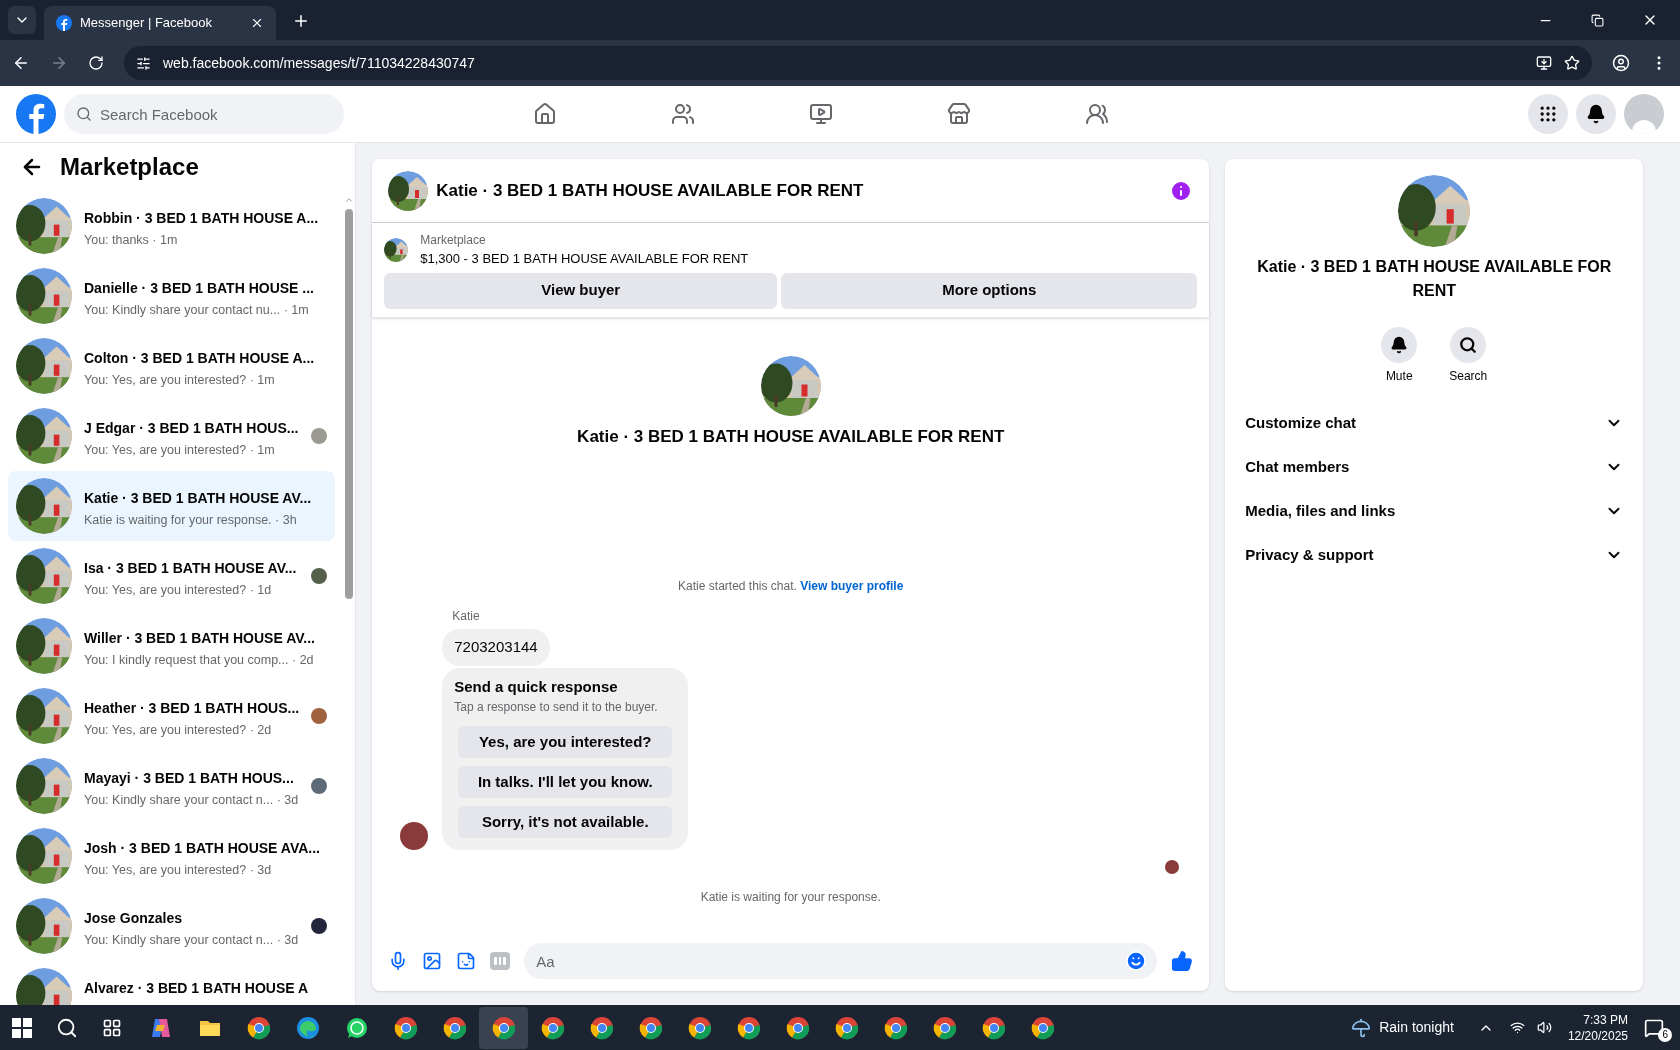  Describe the element at coordinates (821, 114) in the screenshot. I see `video-icon` at that location.